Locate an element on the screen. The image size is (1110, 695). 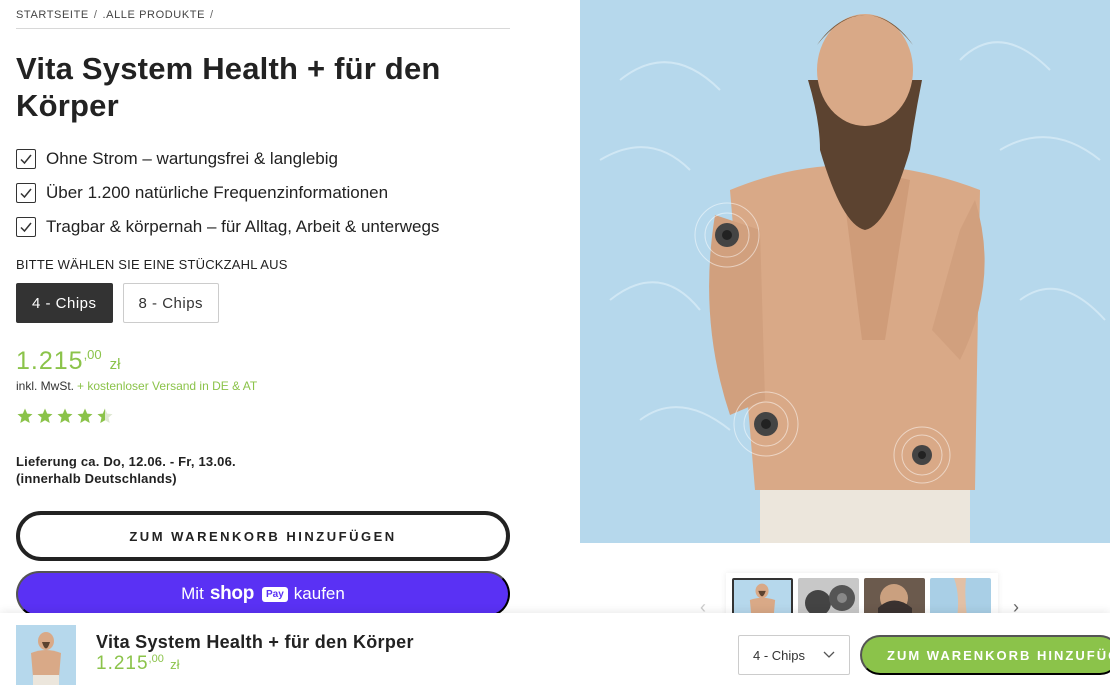
rating-stars is located at coordinates (65, 416).